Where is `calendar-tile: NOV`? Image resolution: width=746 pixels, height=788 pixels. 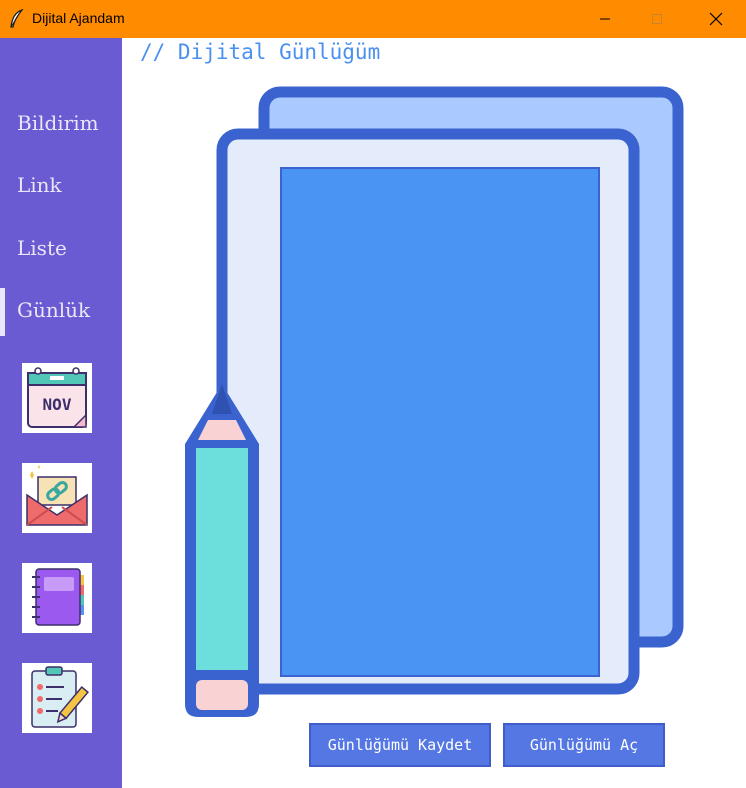 calendar-tile: NOV is located at coordinates (57, 398).